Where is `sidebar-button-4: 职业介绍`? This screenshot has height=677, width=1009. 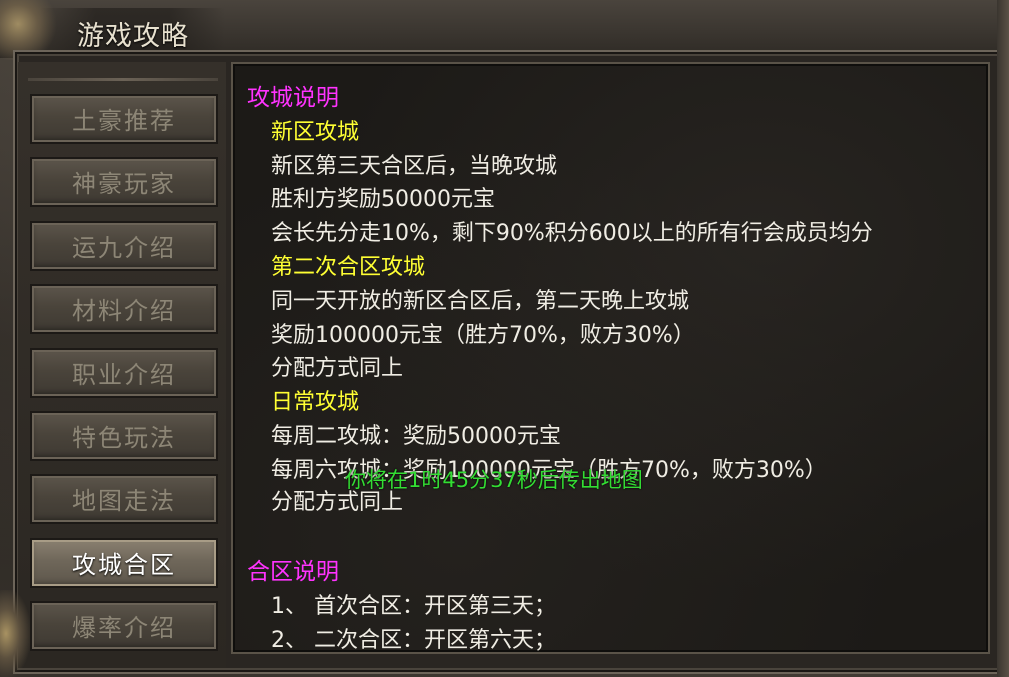
sidebar-button-4: 职业介绍 is located at coordinates (124, 372).